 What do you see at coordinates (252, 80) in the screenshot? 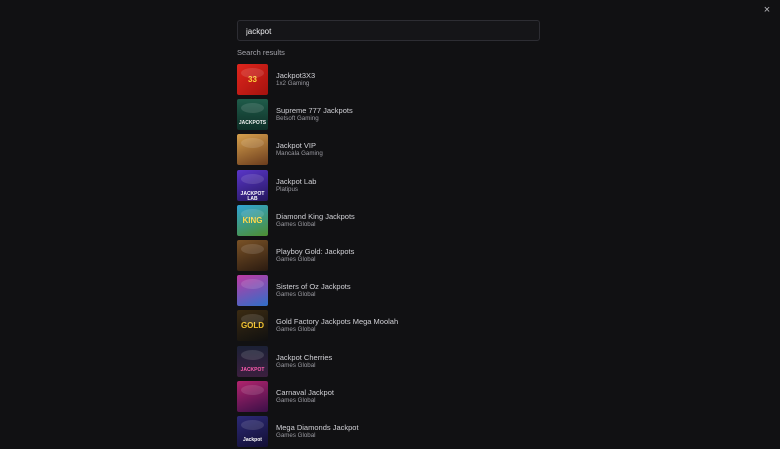
I see `game-thumbnail: 33` at bounding box center [252, 80].